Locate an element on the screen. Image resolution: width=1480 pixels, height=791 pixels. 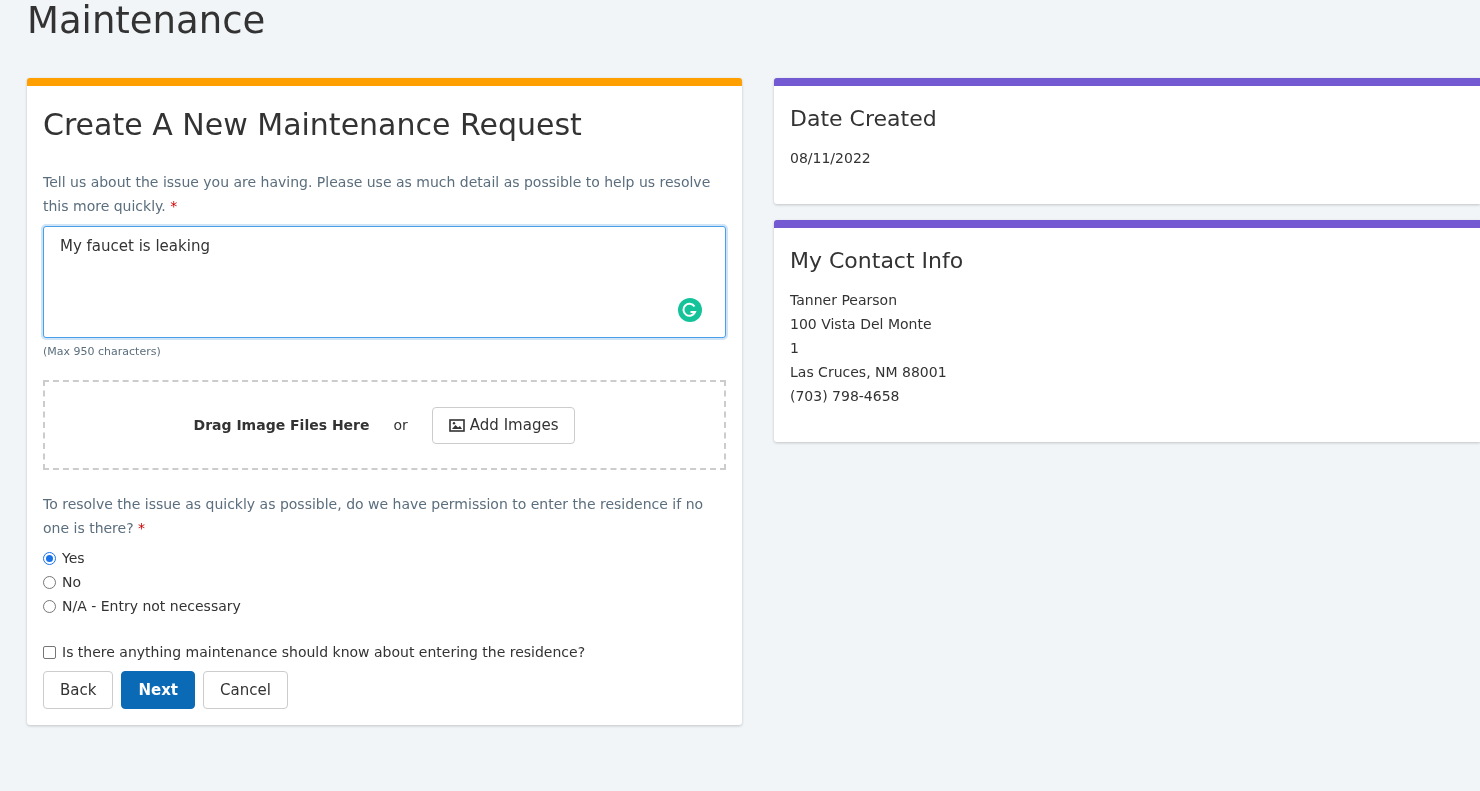
checkbox is located at coordinates (49, 652).